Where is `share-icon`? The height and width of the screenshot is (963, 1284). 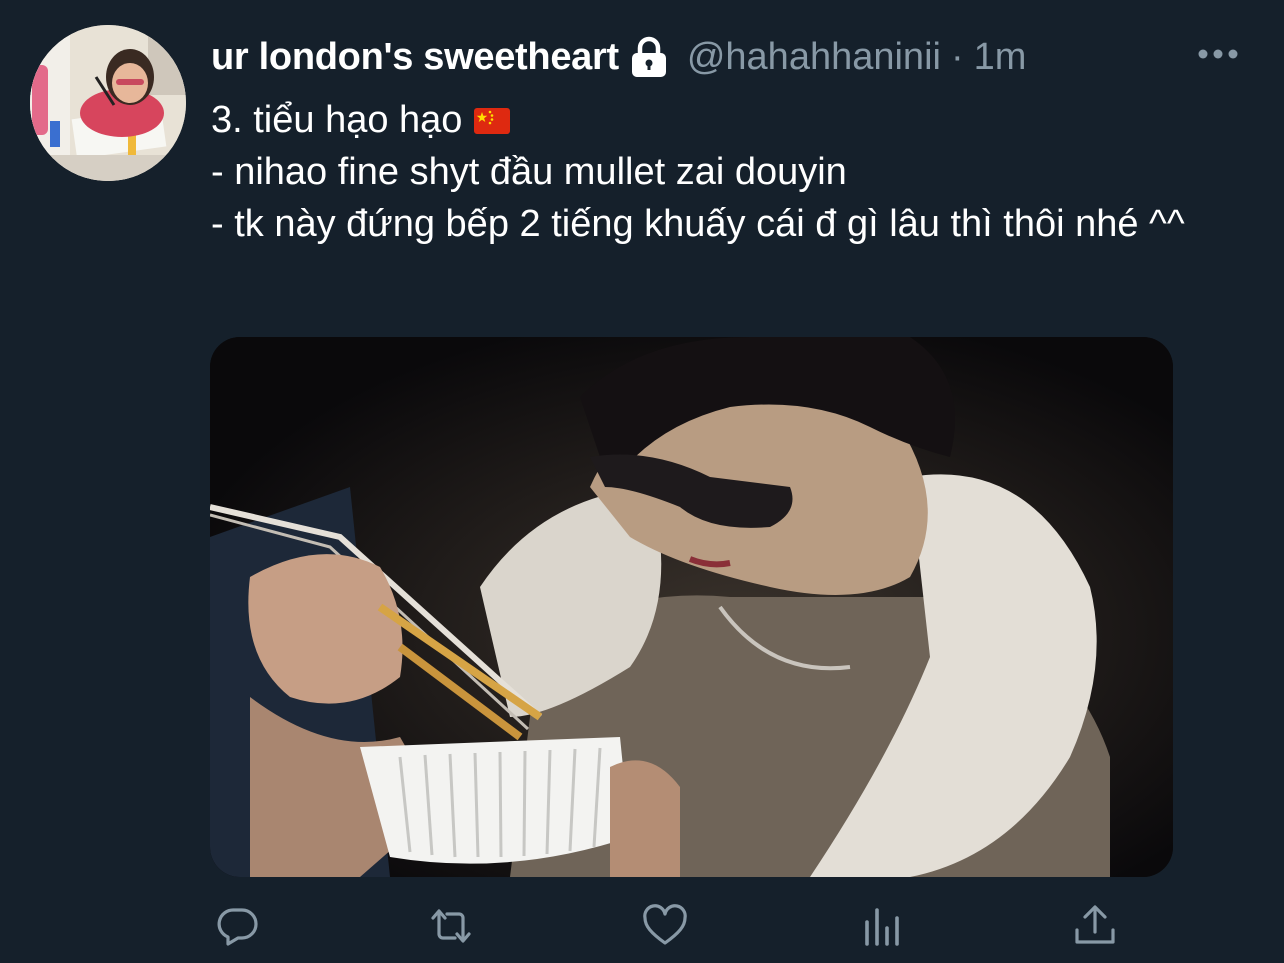 share-icon is located at coordinates (1095, 928).